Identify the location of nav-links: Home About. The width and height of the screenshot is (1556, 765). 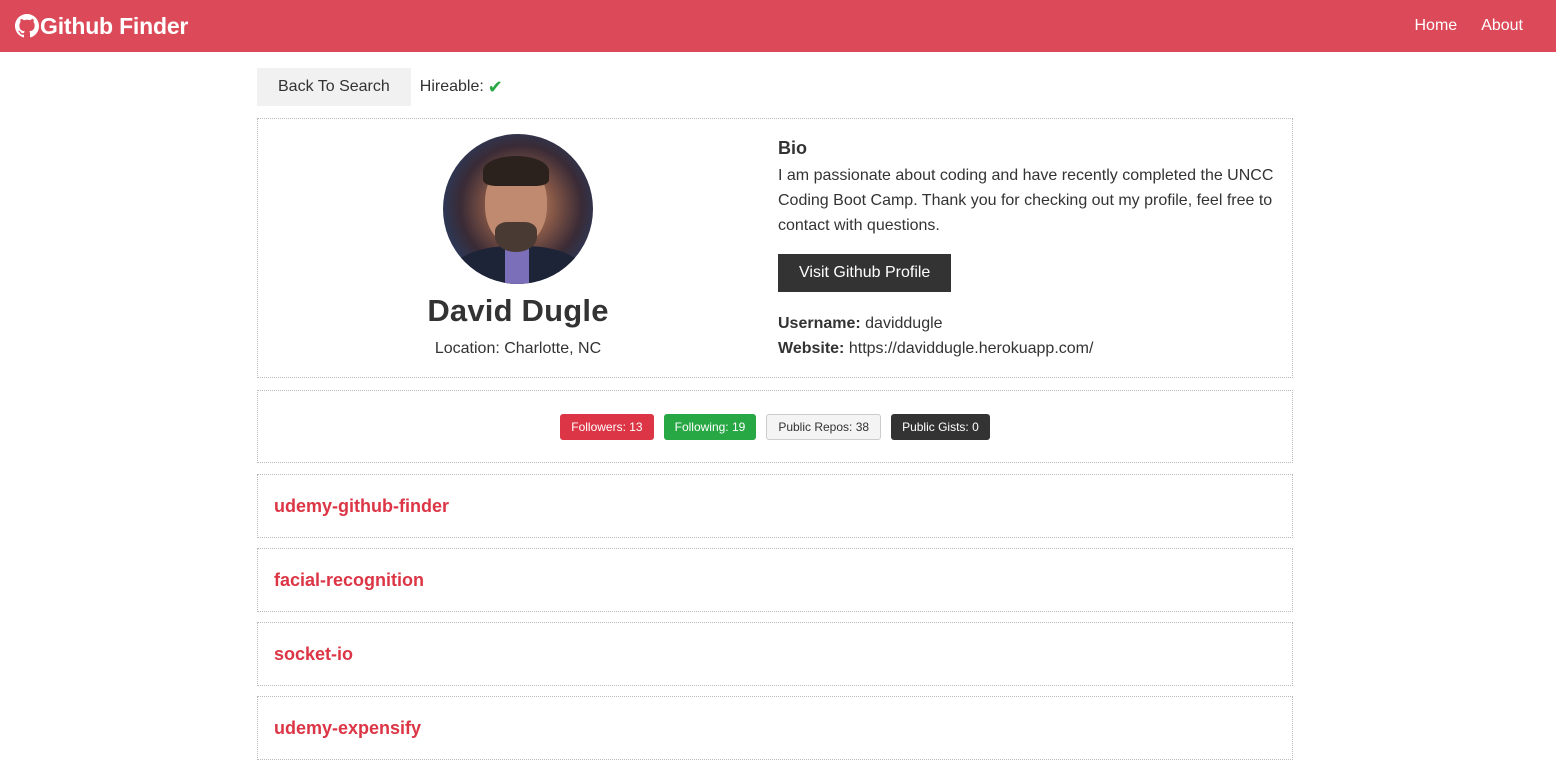
(1457, 26).